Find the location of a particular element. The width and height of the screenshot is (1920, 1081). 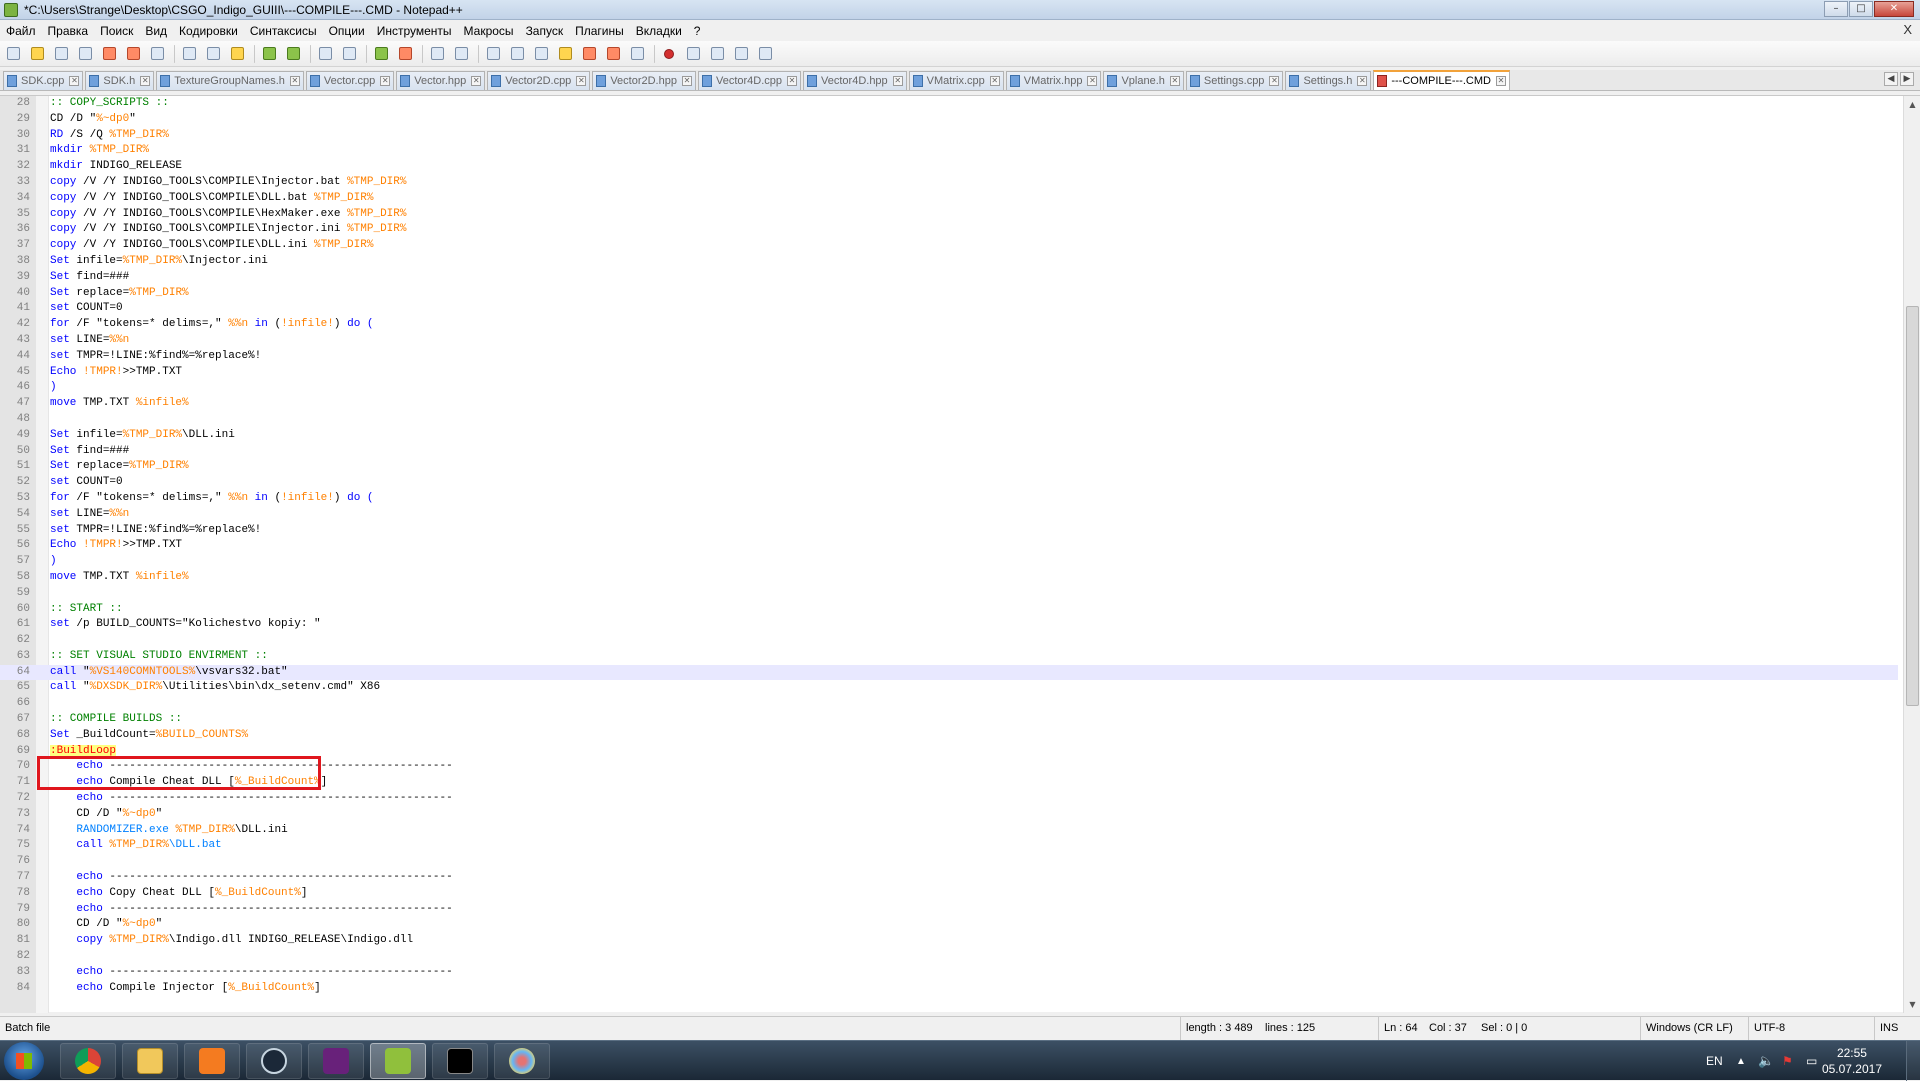

save-all-icon is located at coordinates (85, 54).